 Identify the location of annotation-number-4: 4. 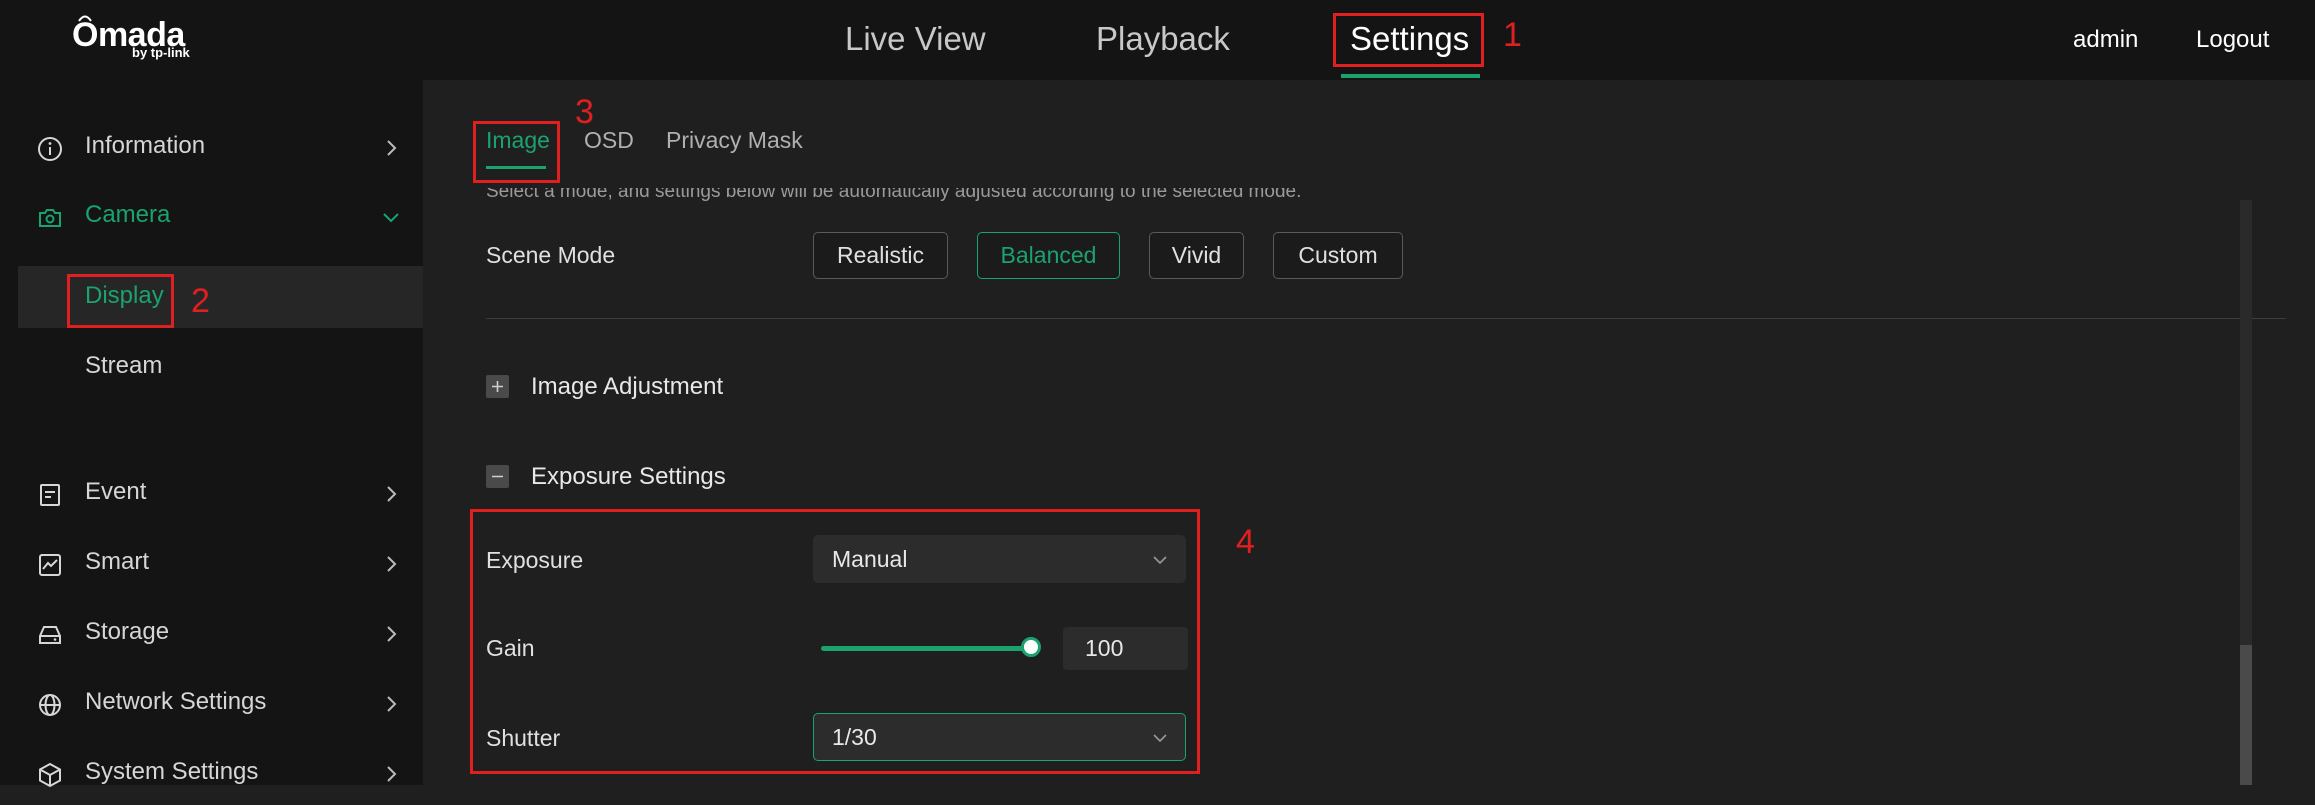
(1245, 542).